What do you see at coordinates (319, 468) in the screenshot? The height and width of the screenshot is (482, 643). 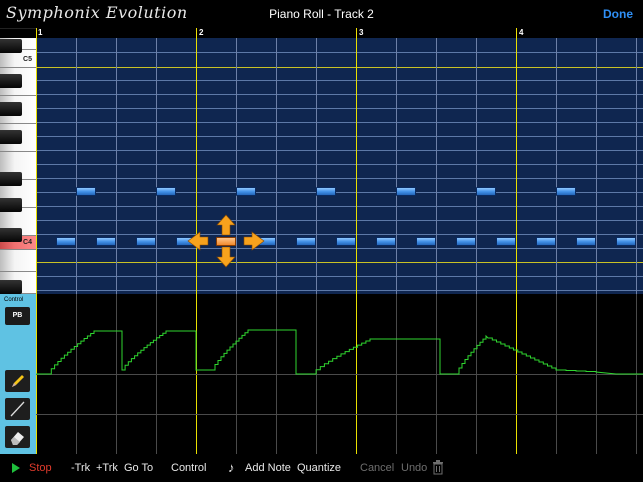 I see `quantize-button: Quantize` at bounding box center [319, 468].